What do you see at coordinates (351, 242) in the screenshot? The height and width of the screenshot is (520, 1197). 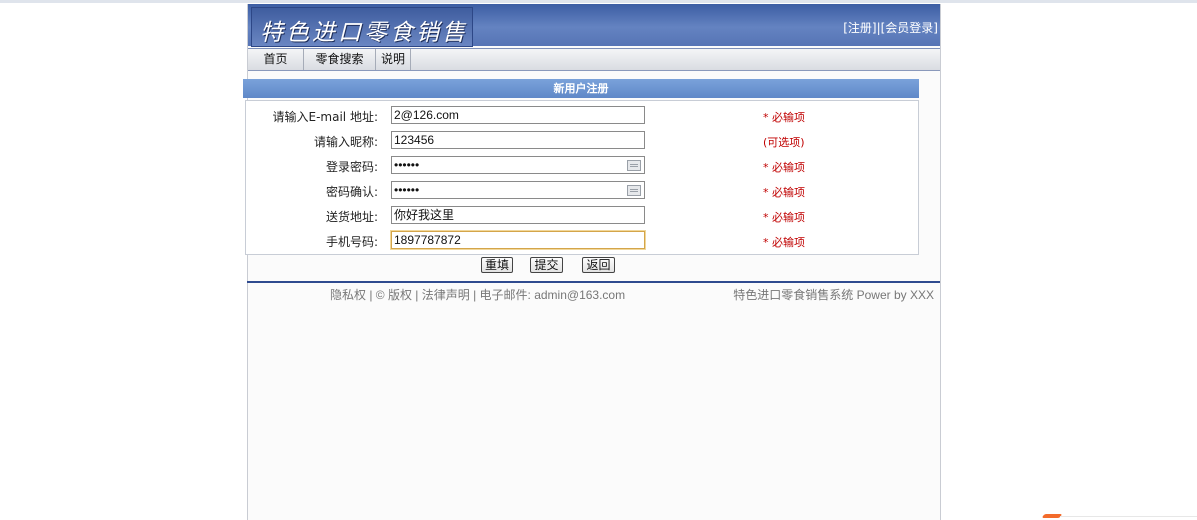 I see `phone-label: 手机号码:` at bounding box center [351, 242].